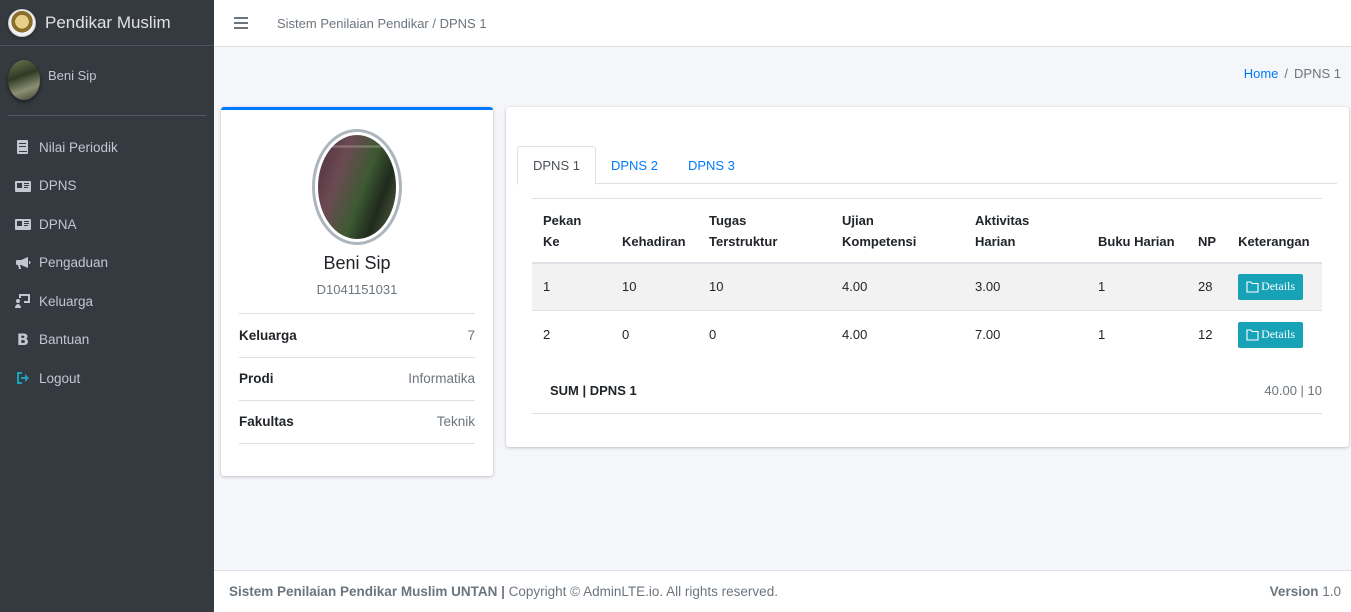 This screenshot has width=1351, height=612. I want to click on user-panel: Beni Sip, so click(107, 81).